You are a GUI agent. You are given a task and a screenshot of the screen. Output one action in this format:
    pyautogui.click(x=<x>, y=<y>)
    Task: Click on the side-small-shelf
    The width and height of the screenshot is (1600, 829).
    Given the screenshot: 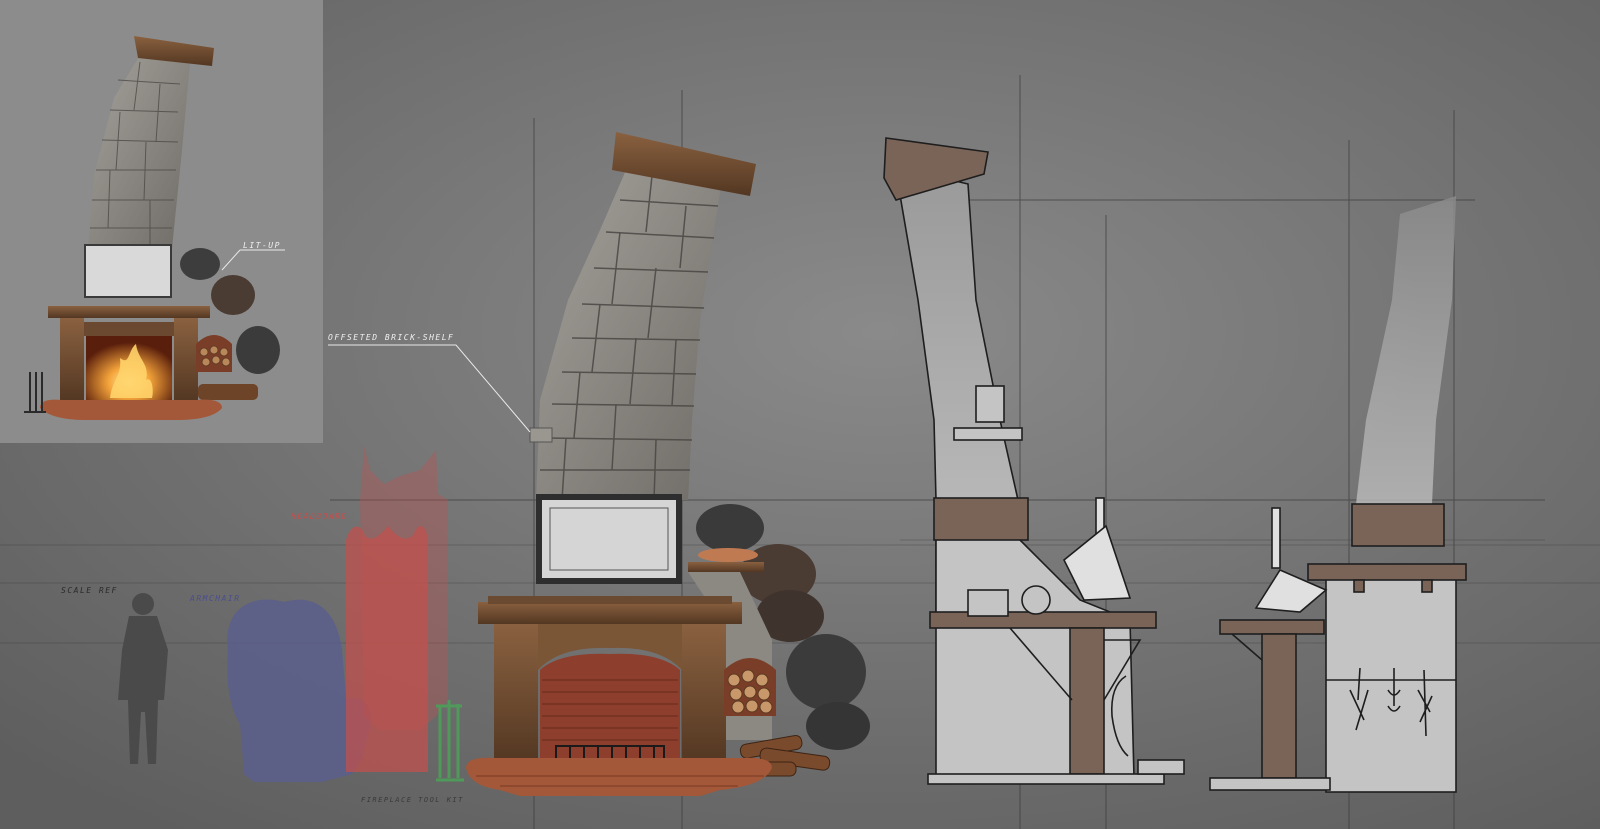 What is the action you would take?
    pyautogui.click(x=988, y=434)
    